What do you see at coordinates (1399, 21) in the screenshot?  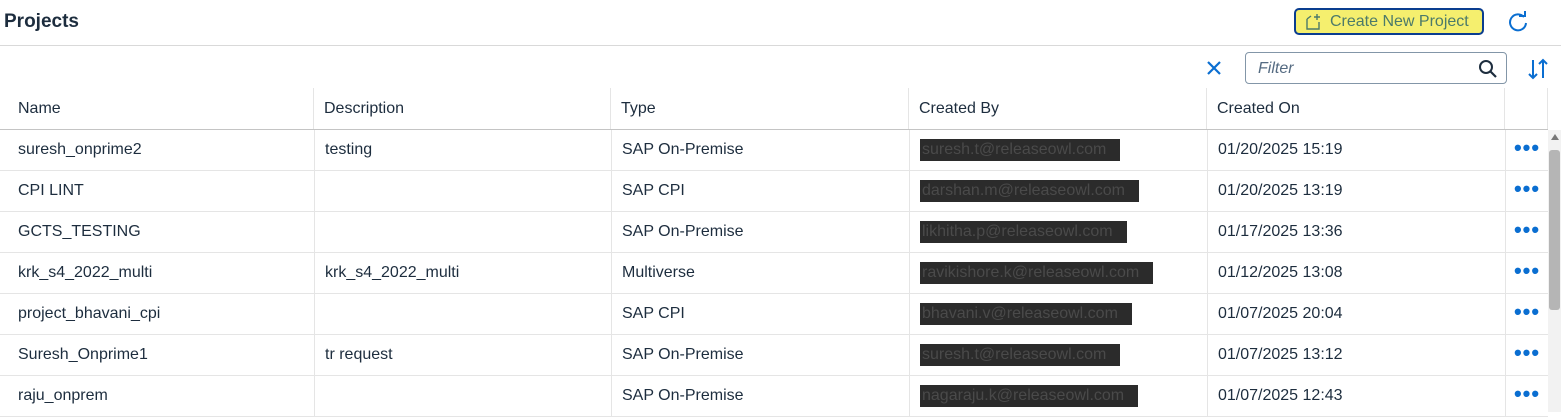 I see `create-new-project-label: Create New Project` at bounding box center [1399, 21].